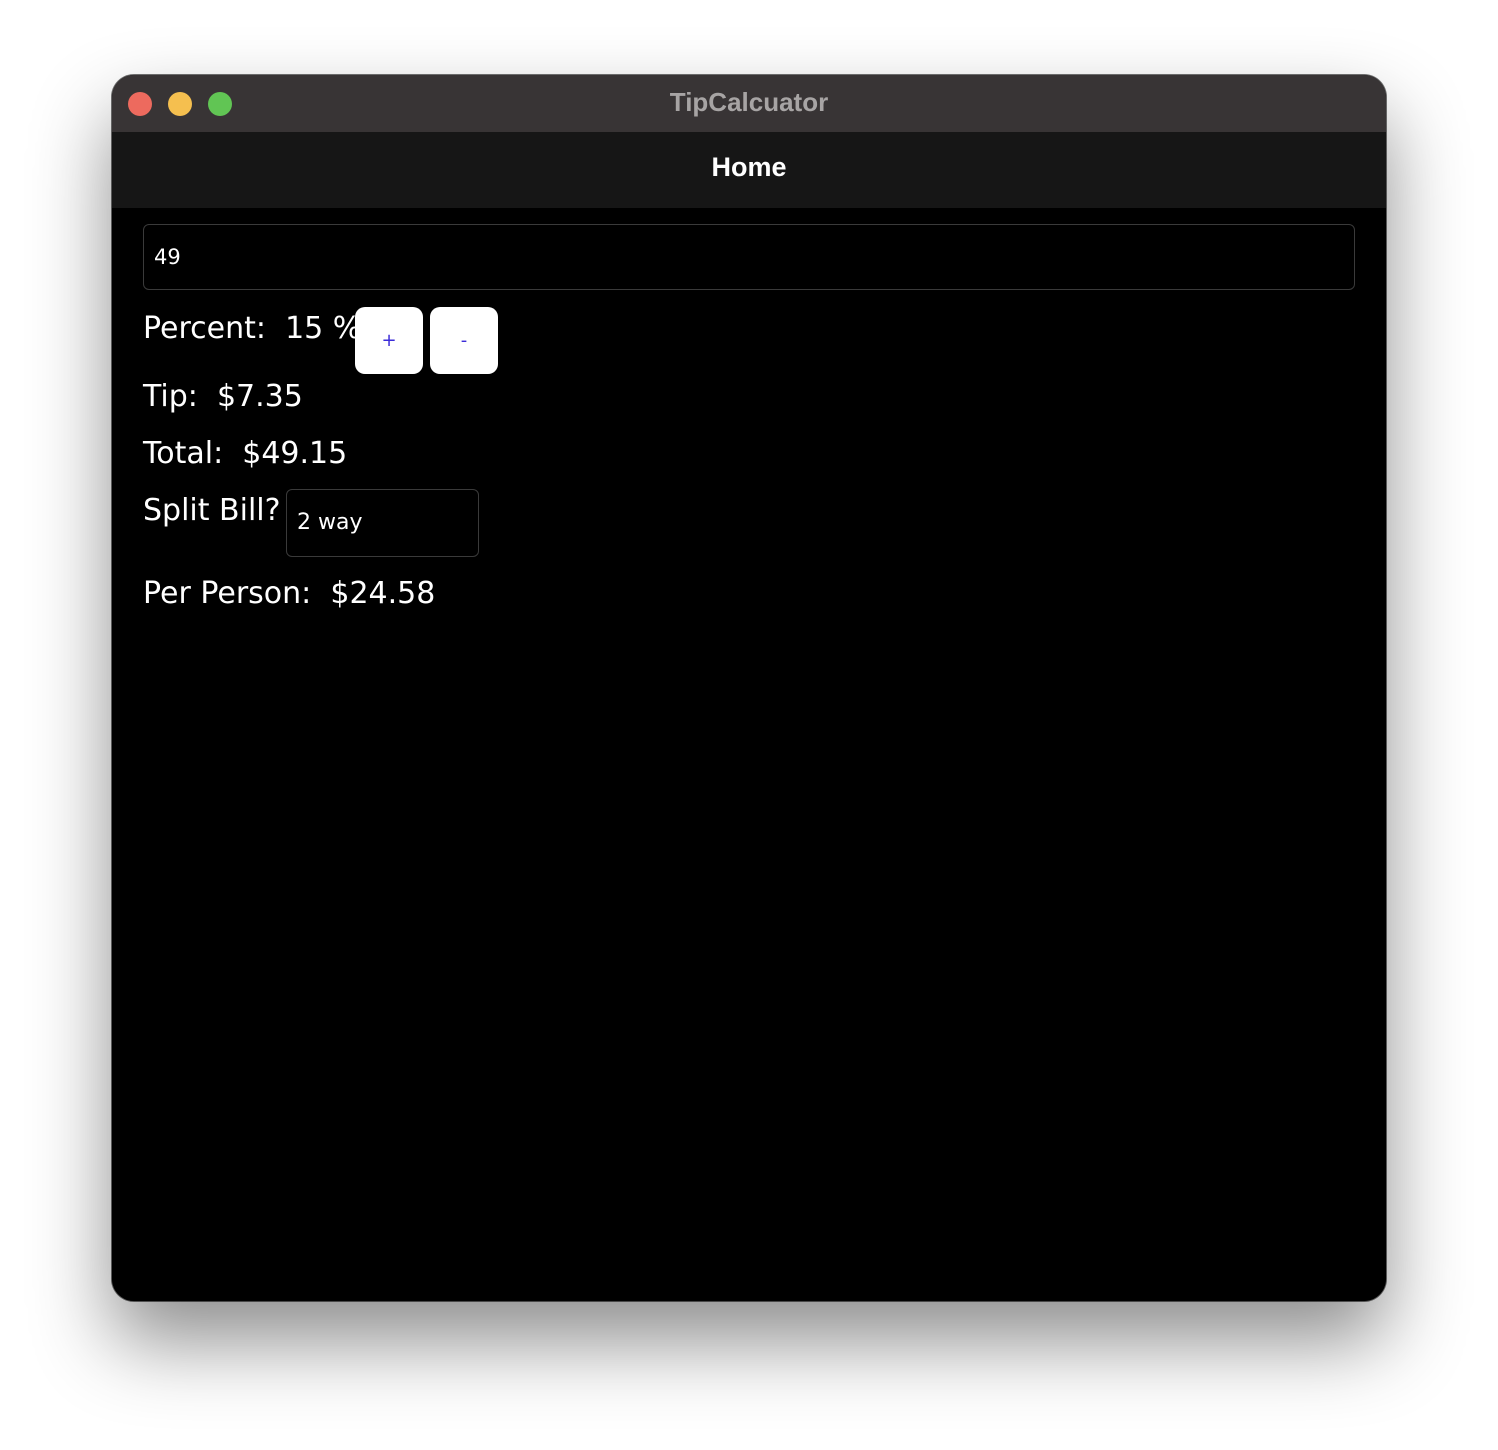 The width and height of the screenshot is (1498, 1450). I want to click on percent-row: Percent: 15 %, so click(252, 328).